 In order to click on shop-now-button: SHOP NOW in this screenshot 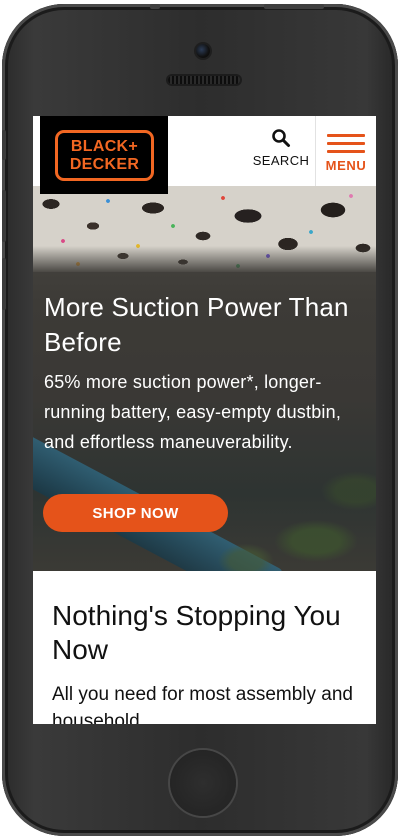, I will do `click(135, 513)`.